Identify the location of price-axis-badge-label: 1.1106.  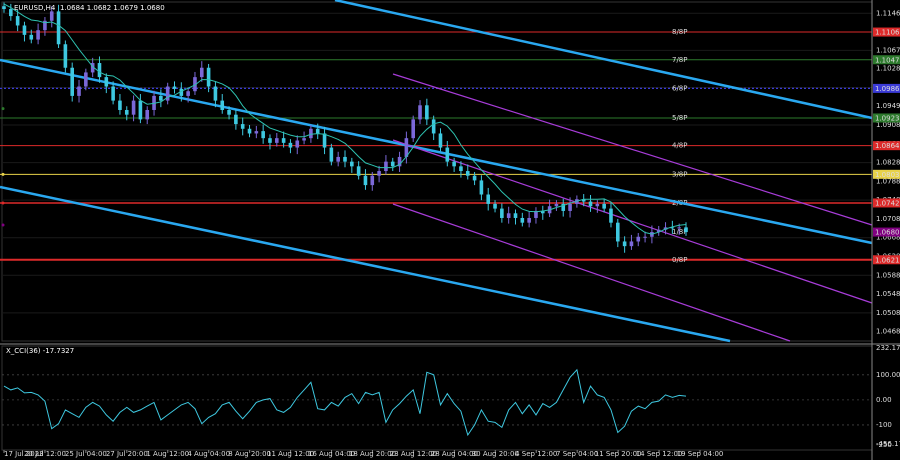
(887, 33).